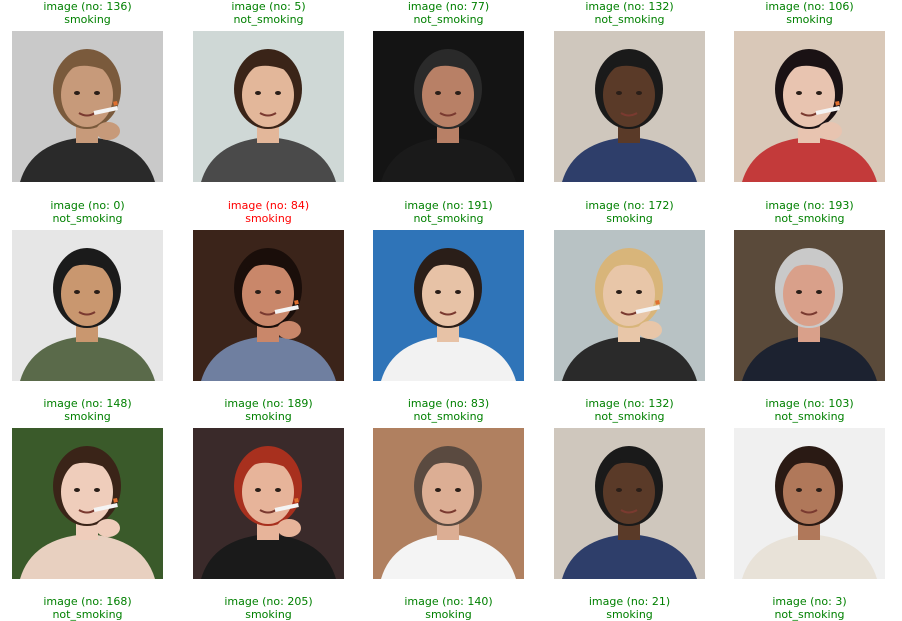  I want to click on grid-cell: image (no: 189) smoking, so click(268, 488).